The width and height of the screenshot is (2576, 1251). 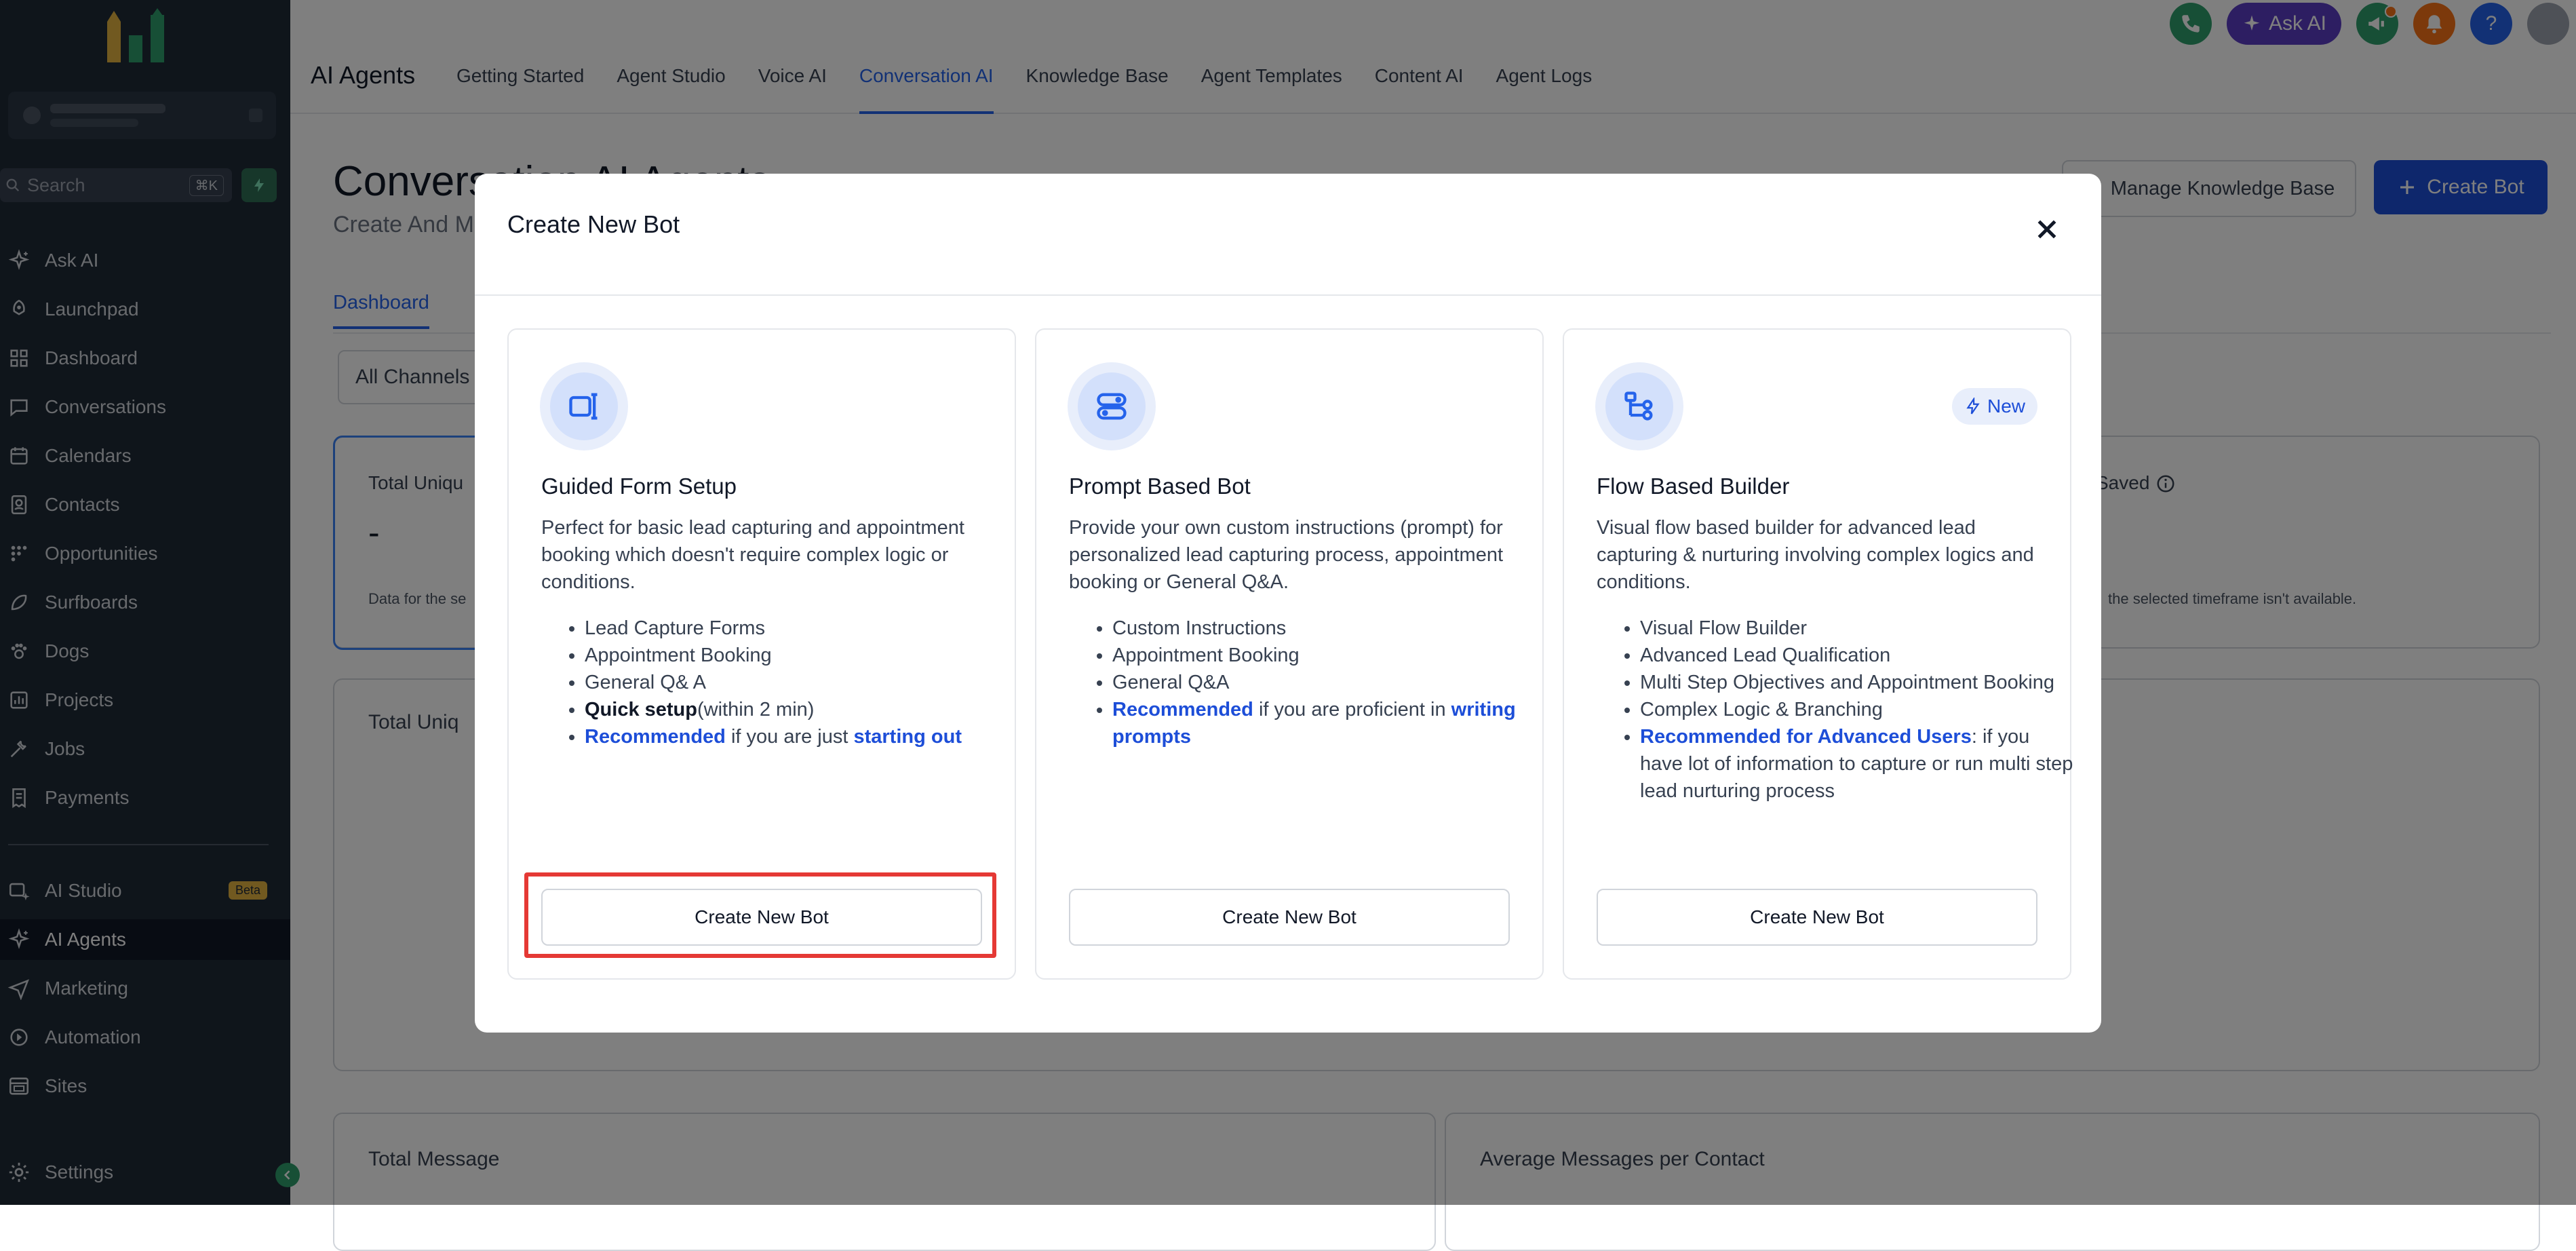 What do you see at coordinates (2006, 407) in the screenshot?
I see `new-badge-label: New` at bounding box center [2006, 407].